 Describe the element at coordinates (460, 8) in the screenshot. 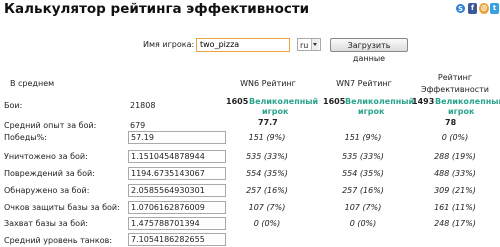

I see `share-icon: S` at that location.